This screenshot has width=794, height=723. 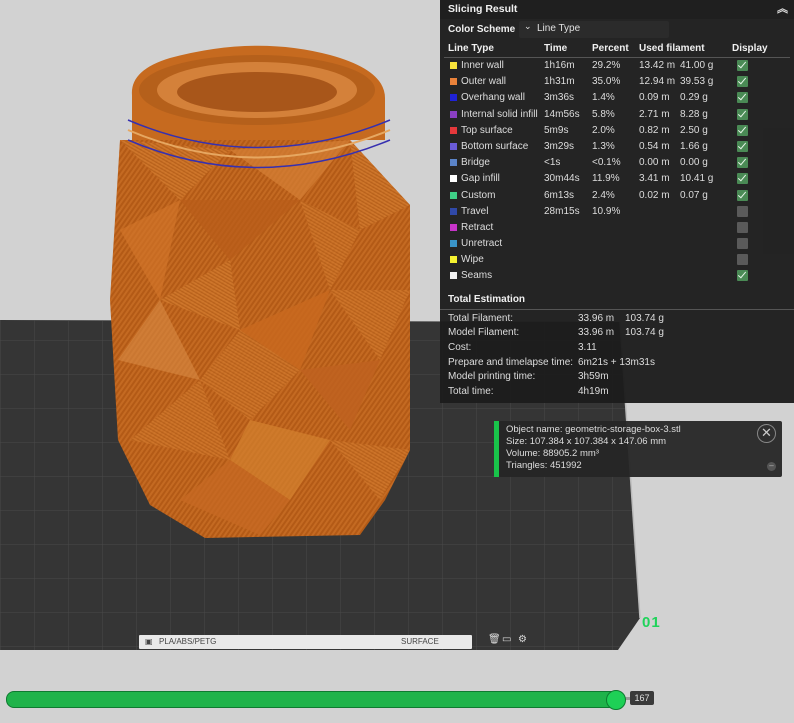 What do you see at coordinates (562, 179) in the screenshot?
I see `line-type-time: 30m44s` at bounding box center [562, 179].